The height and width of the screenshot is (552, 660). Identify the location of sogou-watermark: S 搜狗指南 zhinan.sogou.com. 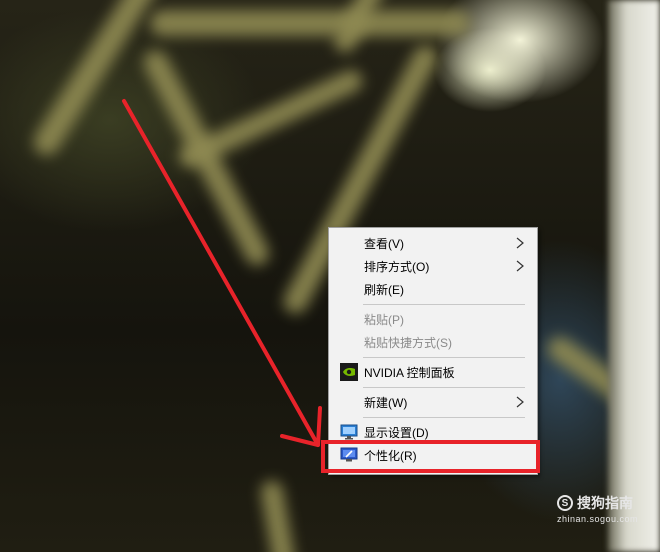
(597, 508).